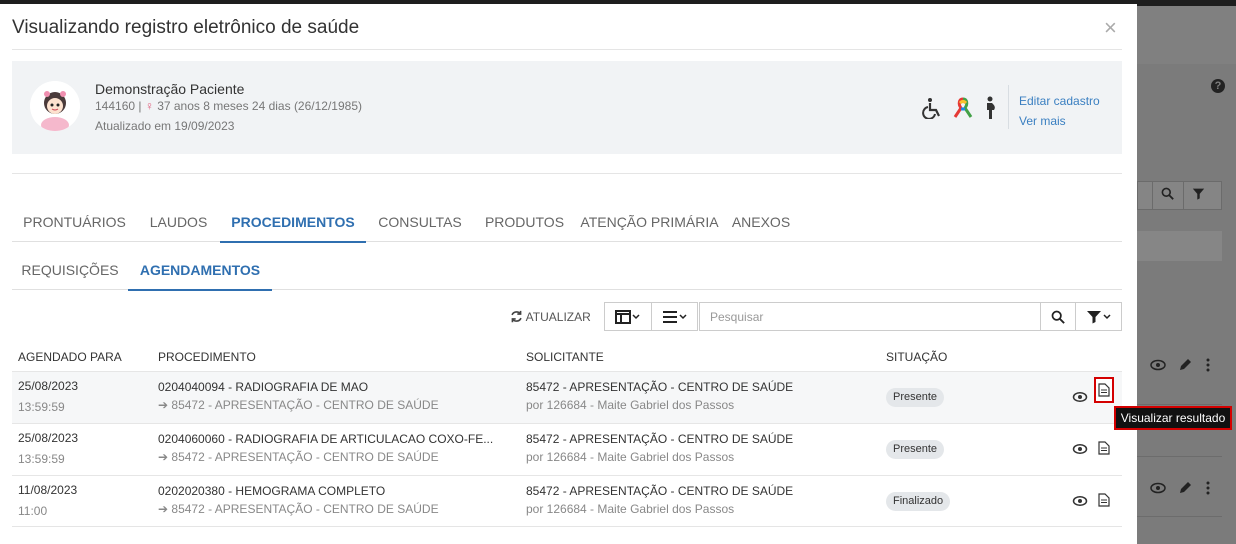  What do you see at coordinates (558, 317) in the screenshot?
I see `refresh-label: ATUALIZAR` at bounding box center [558, 317].